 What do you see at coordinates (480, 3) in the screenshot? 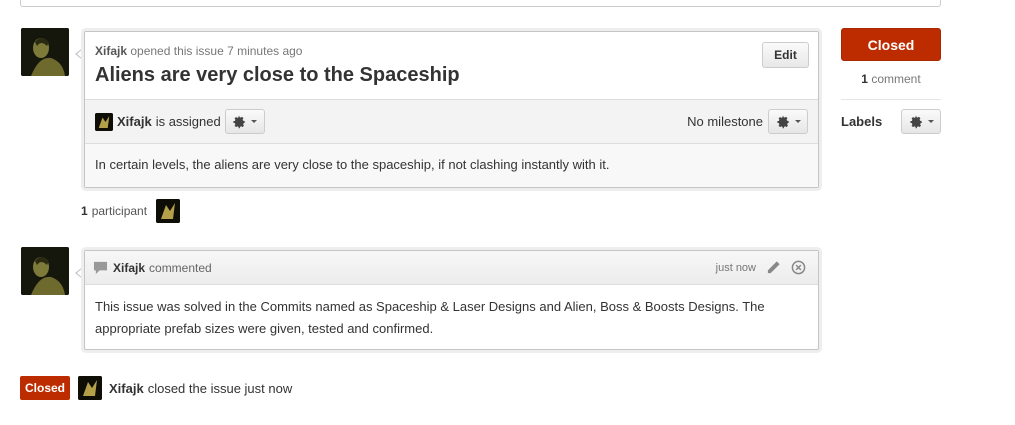
I see `previous-panel-edge` at bounding box center [480, 3].